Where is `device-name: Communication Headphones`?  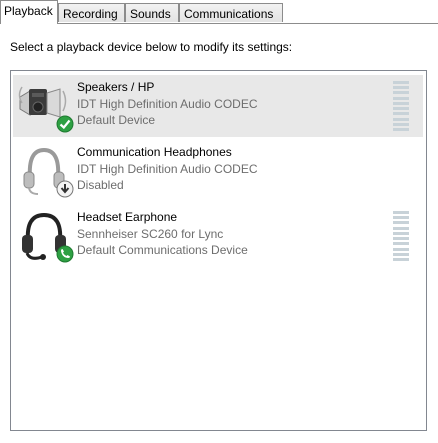 device-name: Communication Headphones is located at coordinates (154, 152).